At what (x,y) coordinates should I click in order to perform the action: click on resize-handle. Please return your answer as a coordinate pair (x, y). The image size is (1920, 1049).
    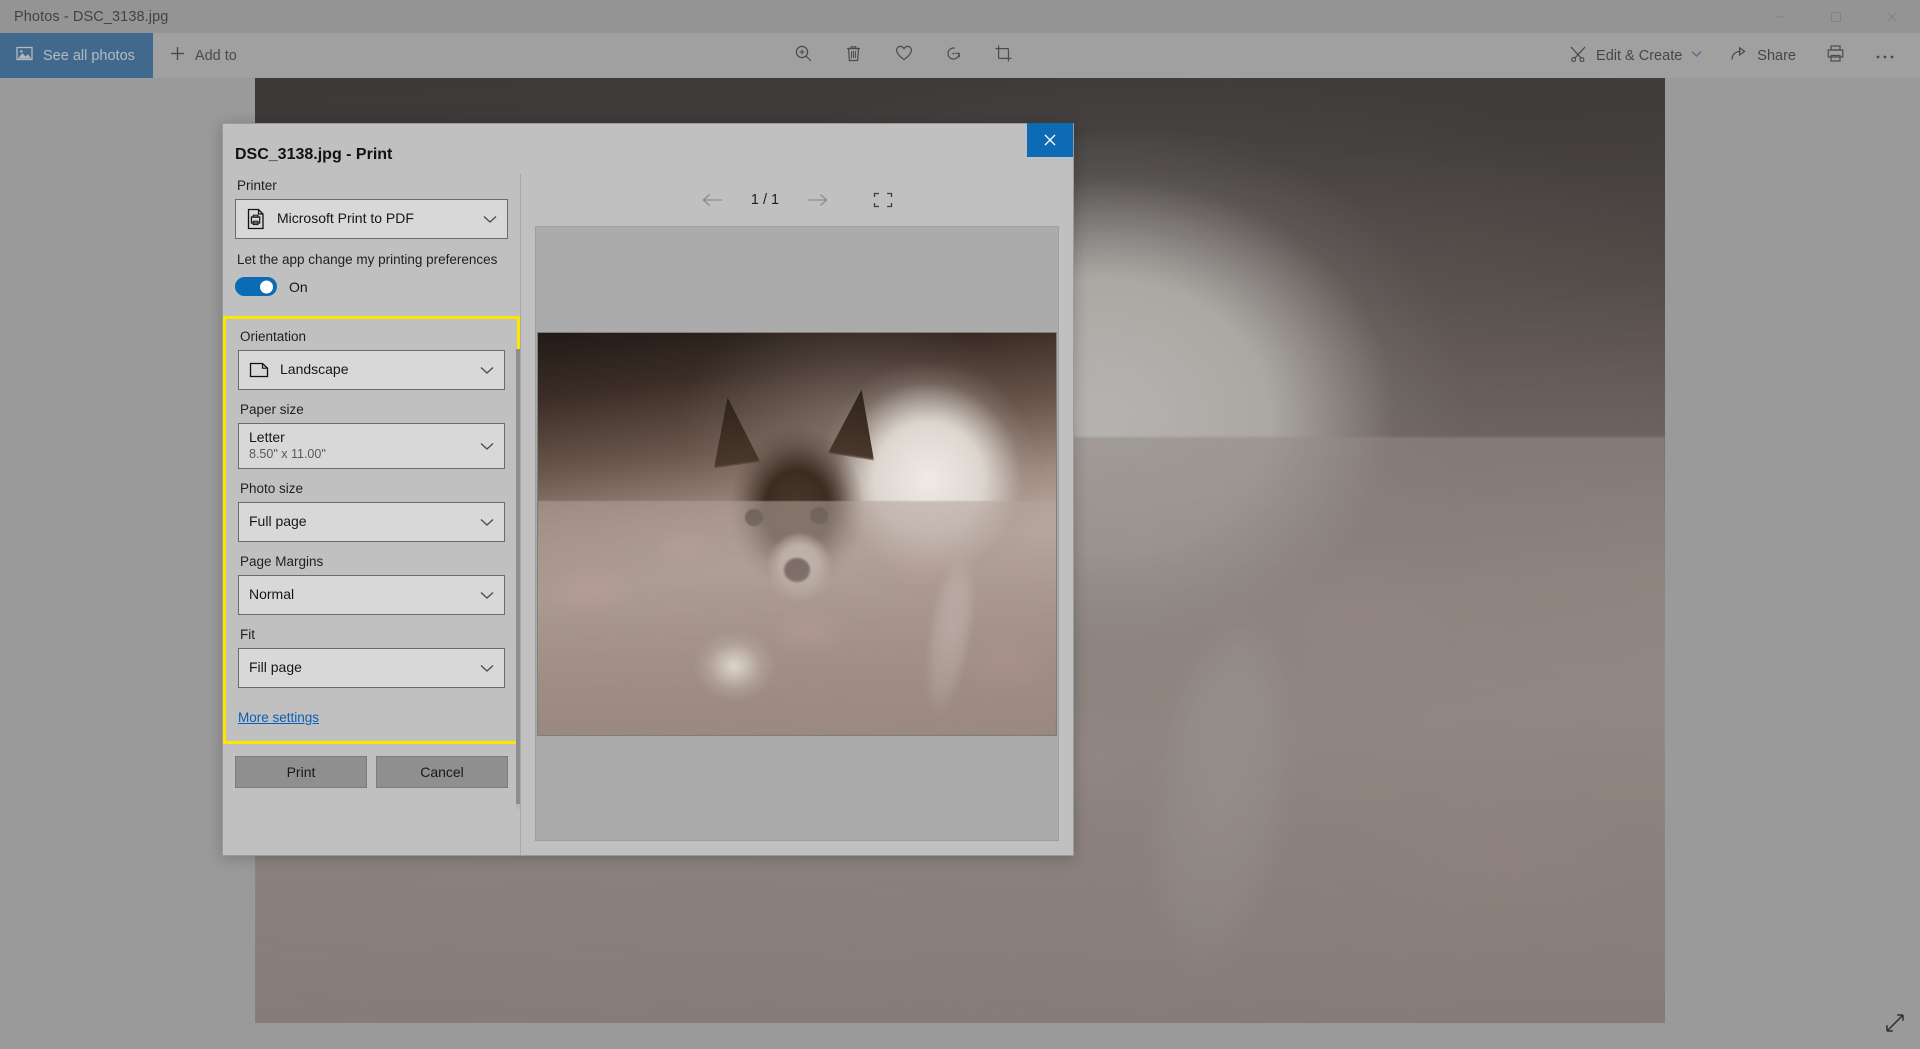
    Looking at the image, I should click on (1895, 1025).